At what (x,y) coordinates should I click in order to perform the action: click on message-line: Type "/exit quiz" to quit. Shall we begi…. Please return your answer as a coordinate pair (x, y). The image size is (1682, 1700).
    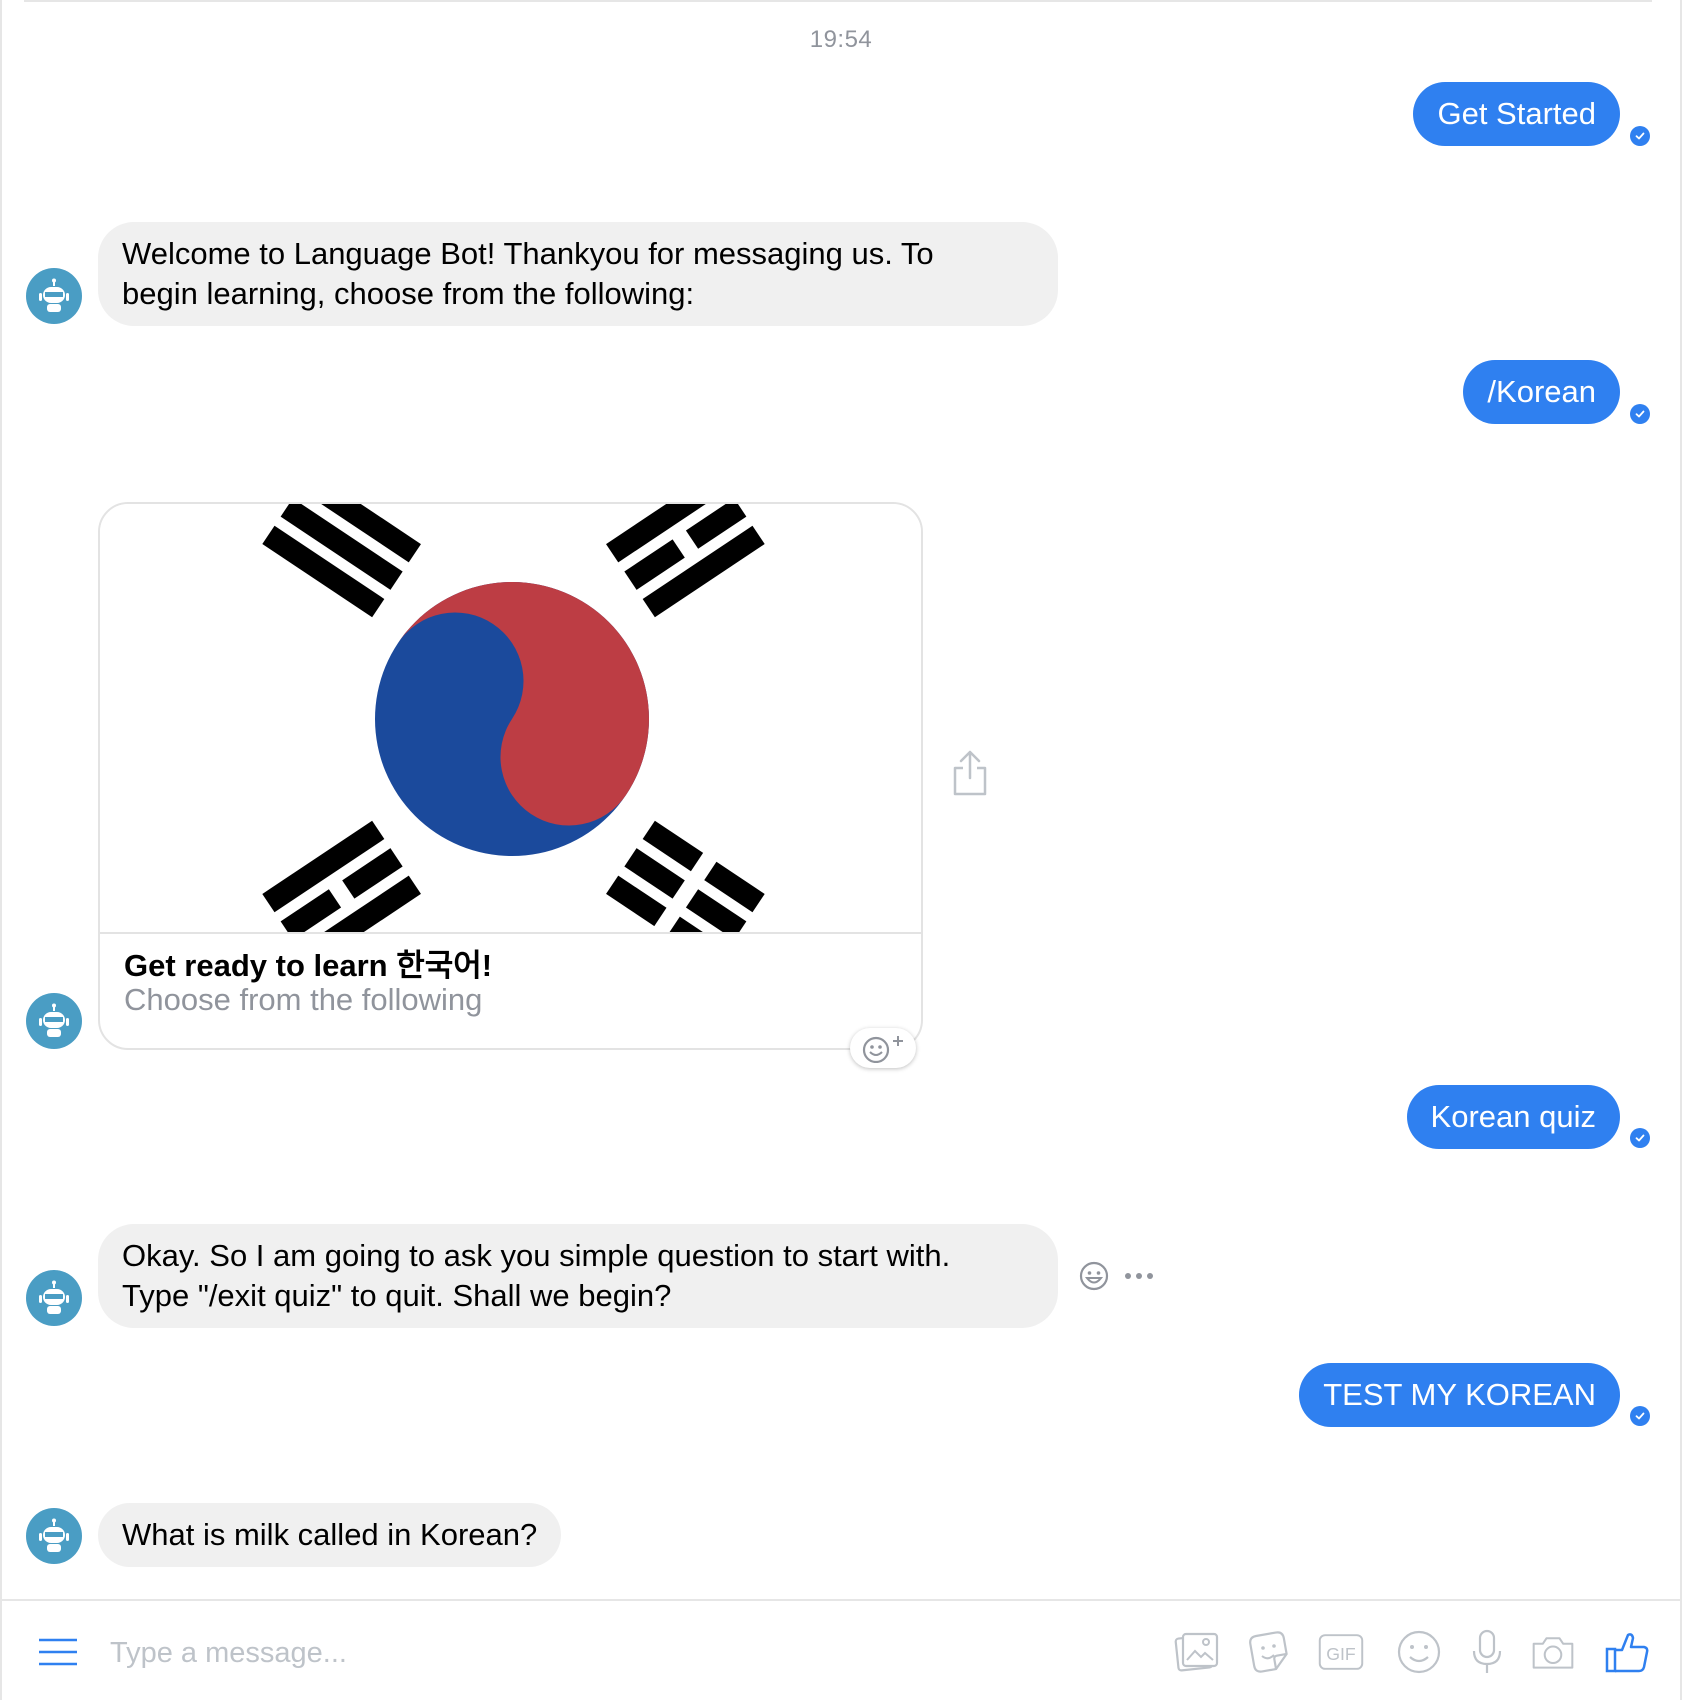
    Looking at the image, I should click on (397, 1295).